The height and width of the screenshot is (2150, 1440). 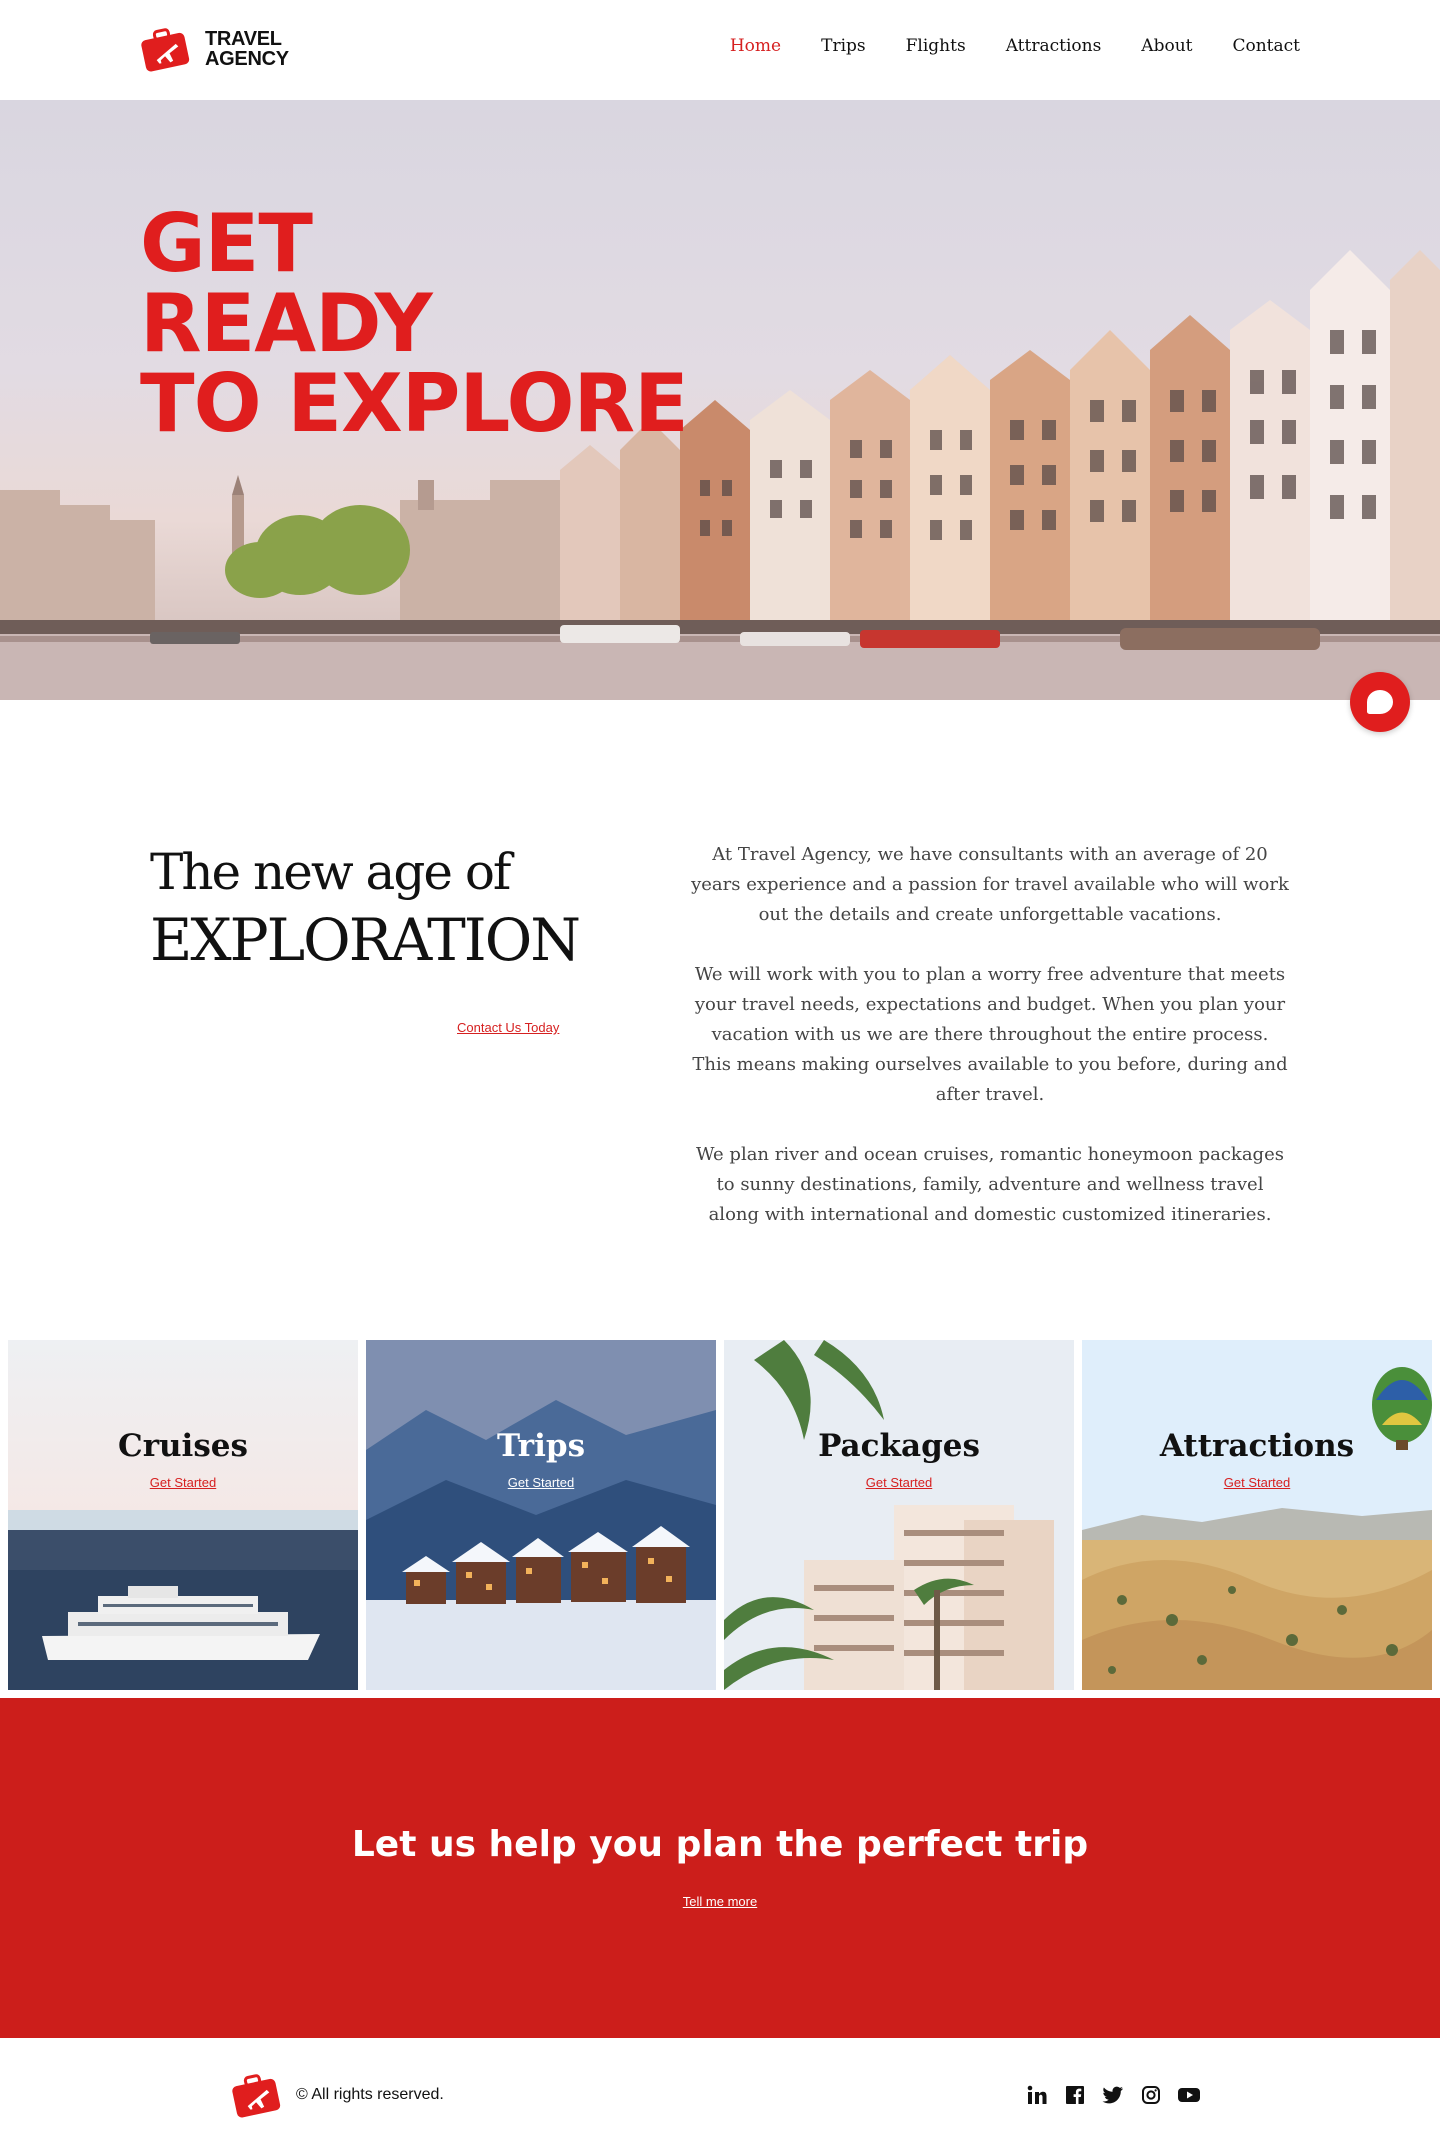 What do you see at coordinates (286, 323) in the screenshot?
I see `hero-heading-line2: READY` at bounding box center [286, 323].